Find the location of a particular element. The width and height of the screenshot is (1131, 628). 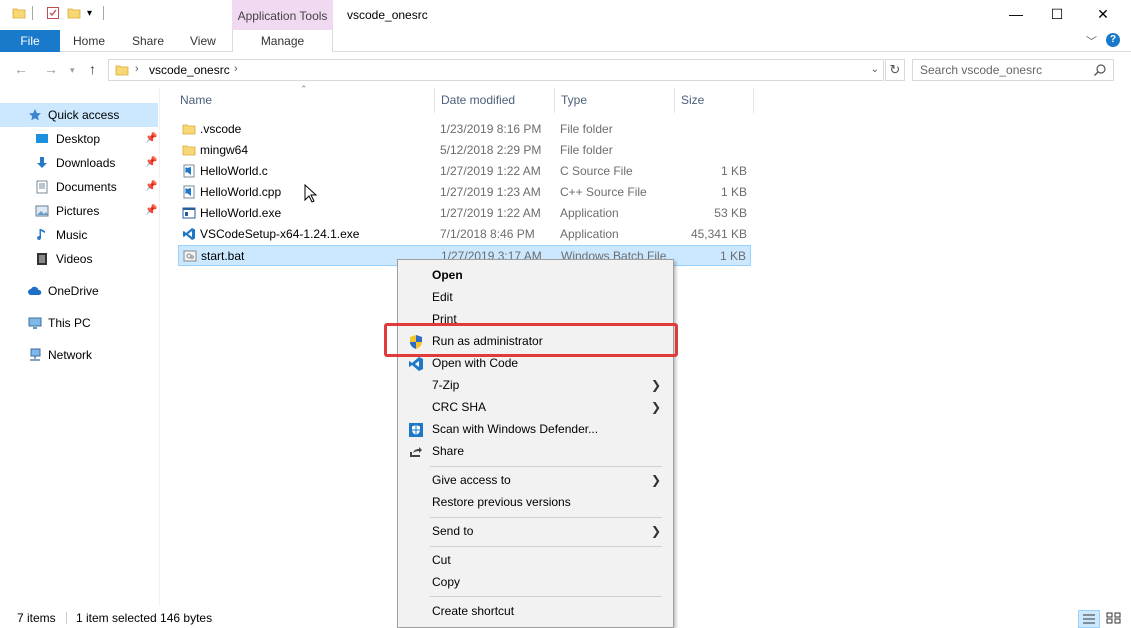

sidebar-item-this-pc: This PC is located at coordinates (79, 323).